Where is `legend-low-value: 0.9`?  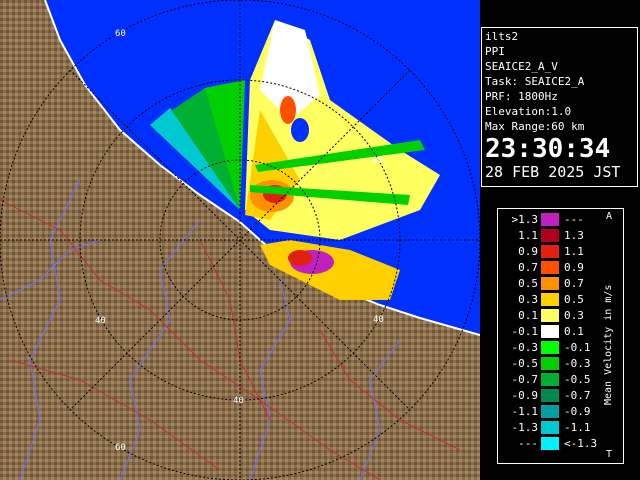 legend-low-value: 0.9 is located at coordinates (528, 251).